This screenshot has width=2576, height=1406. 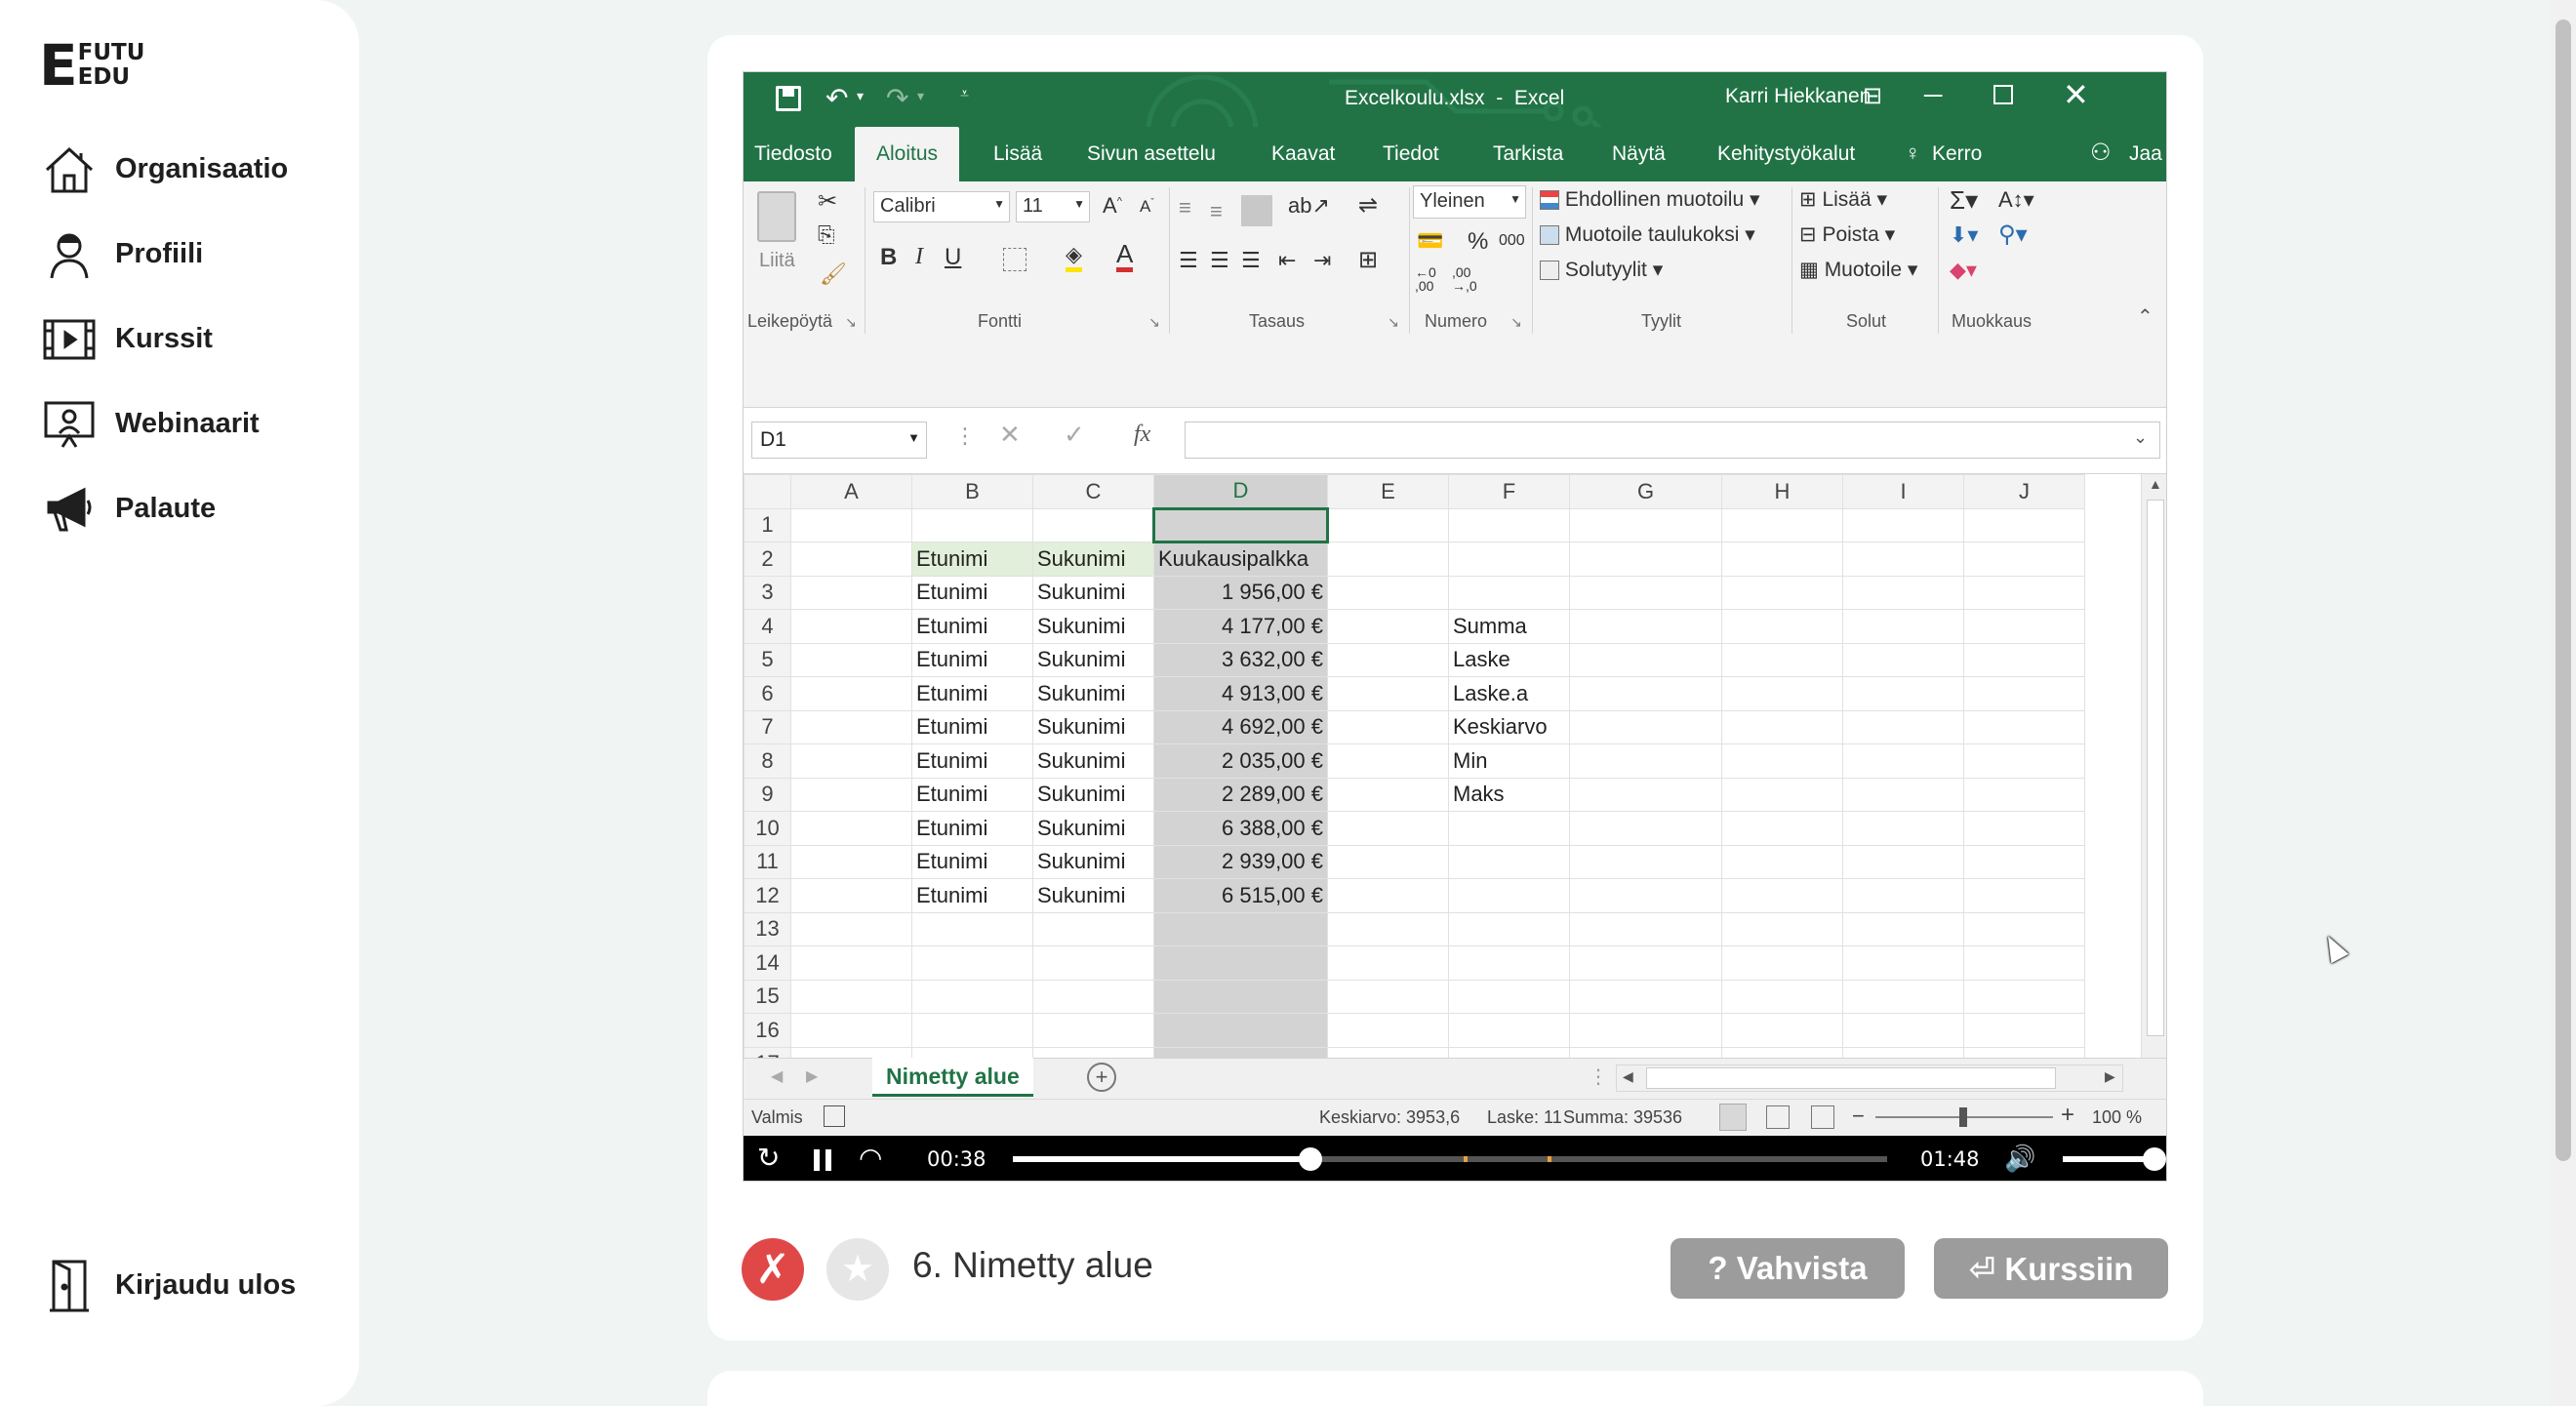 I want to click on row-header: 13, so click(x=767, y=928).